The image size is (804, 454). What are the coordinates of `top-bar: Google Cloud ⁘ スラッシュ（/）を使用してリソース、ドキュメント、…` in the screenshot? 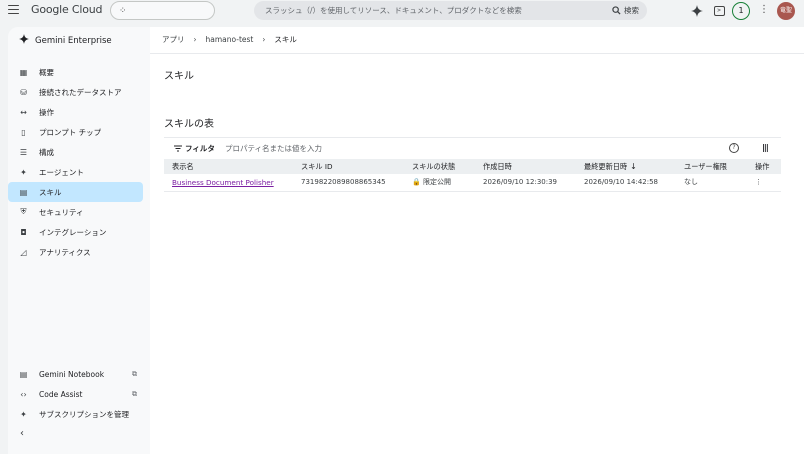 It's located at (402, 11).